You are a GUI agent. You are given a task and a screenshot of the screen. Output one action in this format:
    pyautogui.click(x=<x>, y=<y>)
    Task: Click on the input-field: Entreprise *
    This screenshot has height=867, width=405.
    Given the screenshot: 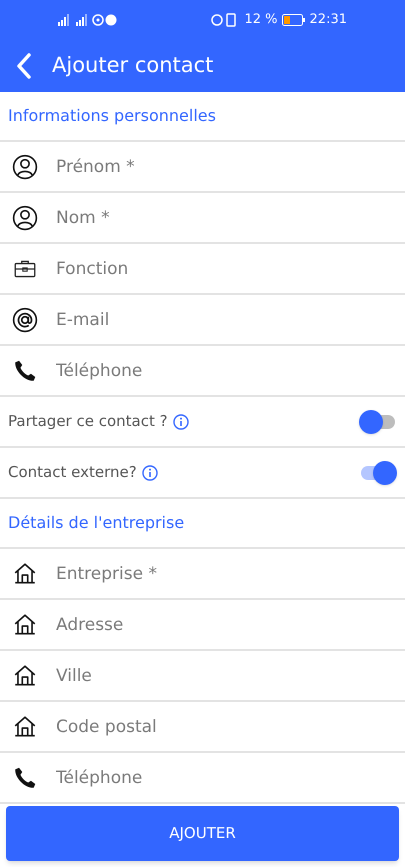 What is the action you would take?
    pyautogui.click(x=230, y=574)
    